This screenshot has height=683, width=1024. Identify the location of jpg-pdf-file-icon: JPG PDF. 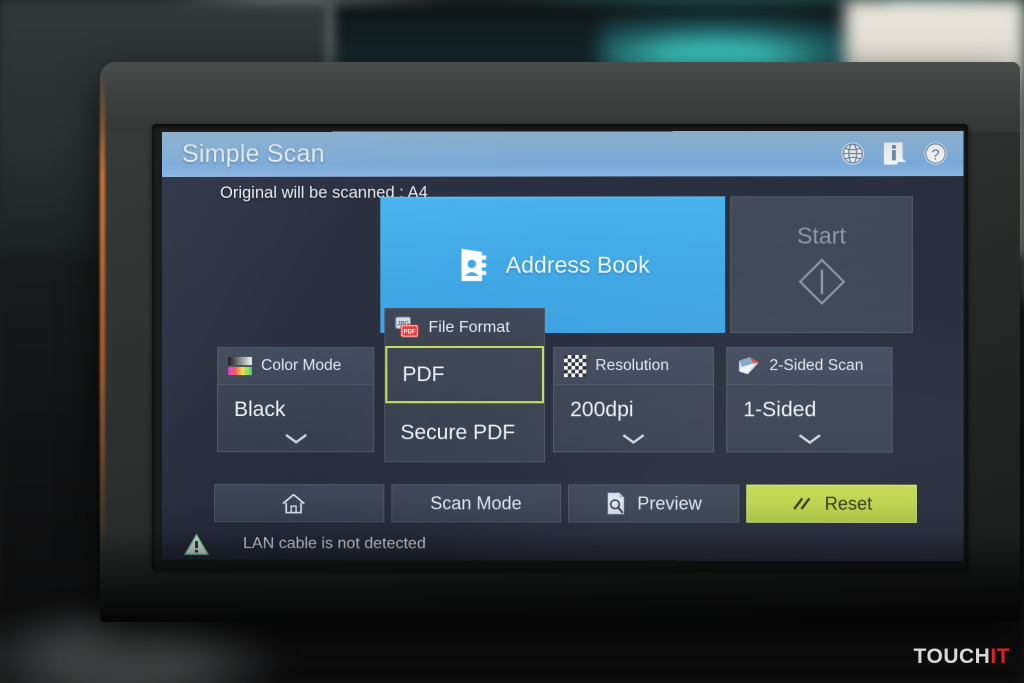
(407, 327).